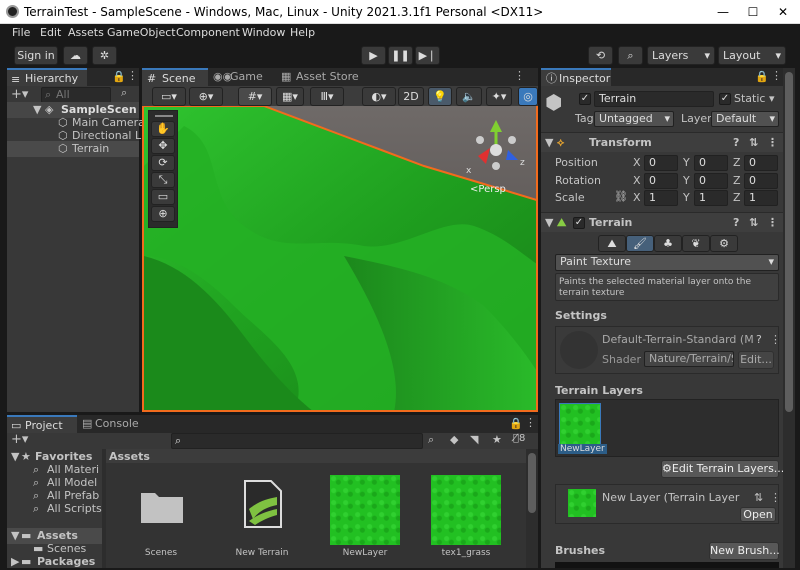 The width and height of the screenshot is (800, 570). Describe the element at coordinates (164, 116) in the screenshot. I see `drag-handle-icon` at that location.